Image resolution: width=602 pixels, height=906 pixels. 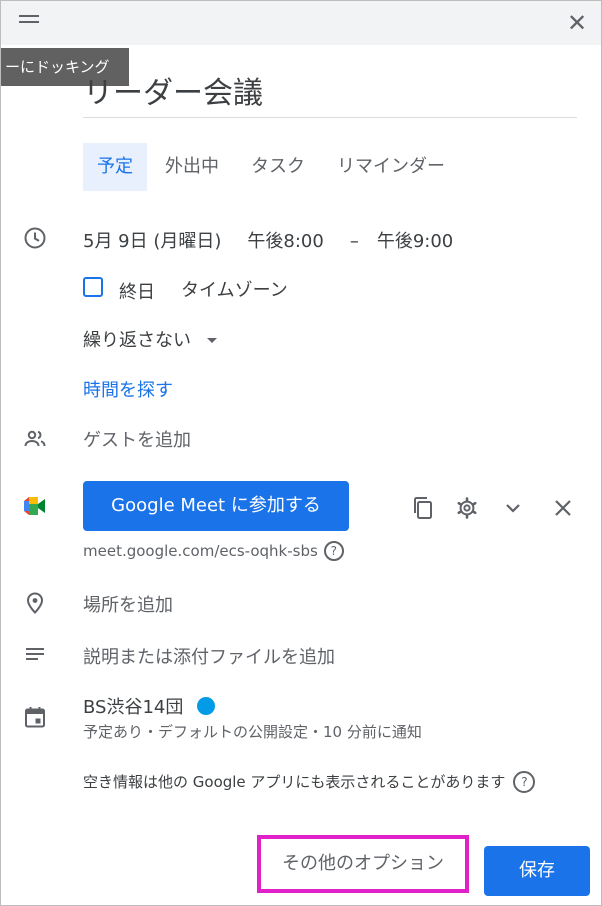 I want to click on more-options-button: その他のオプション, so click(x=363, y=864).